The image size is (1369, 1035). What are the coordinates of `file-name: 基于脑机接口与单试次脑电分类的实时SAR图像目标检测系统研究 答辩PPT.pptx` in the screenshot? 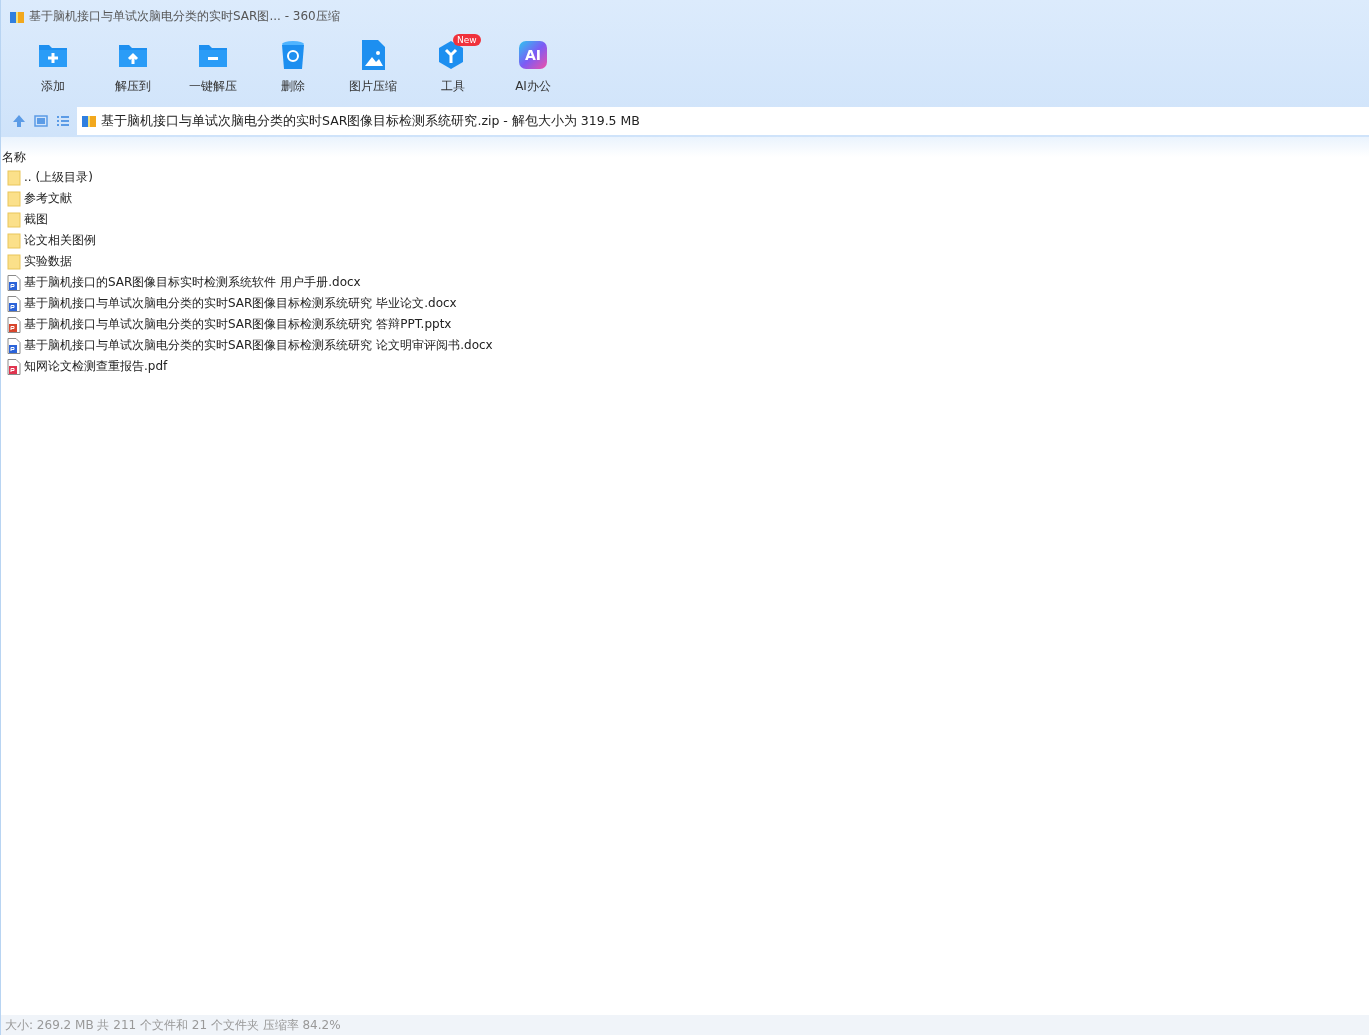 It's located at (238, 324).